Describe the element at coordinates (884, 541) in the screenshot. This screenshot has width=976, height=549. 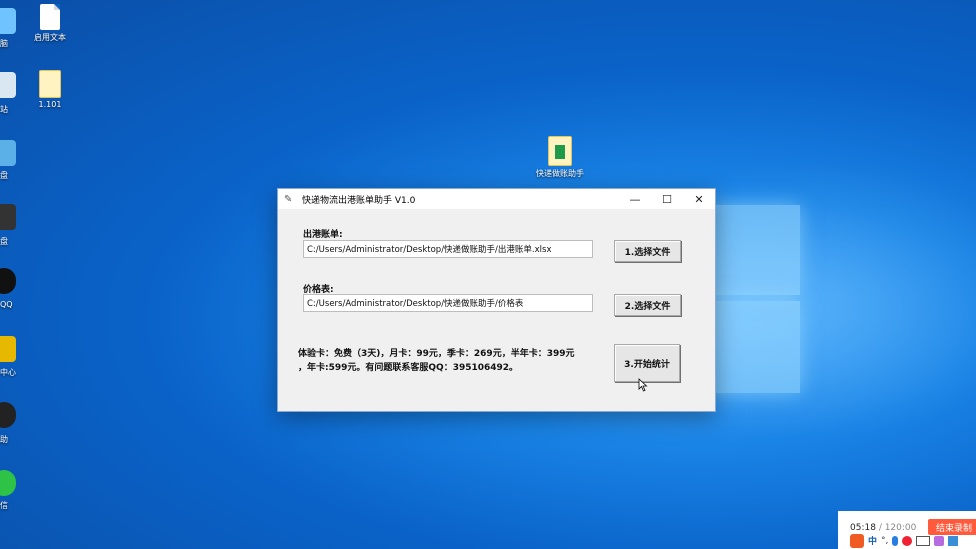
I see `ime-punctuation: °,` at that location.